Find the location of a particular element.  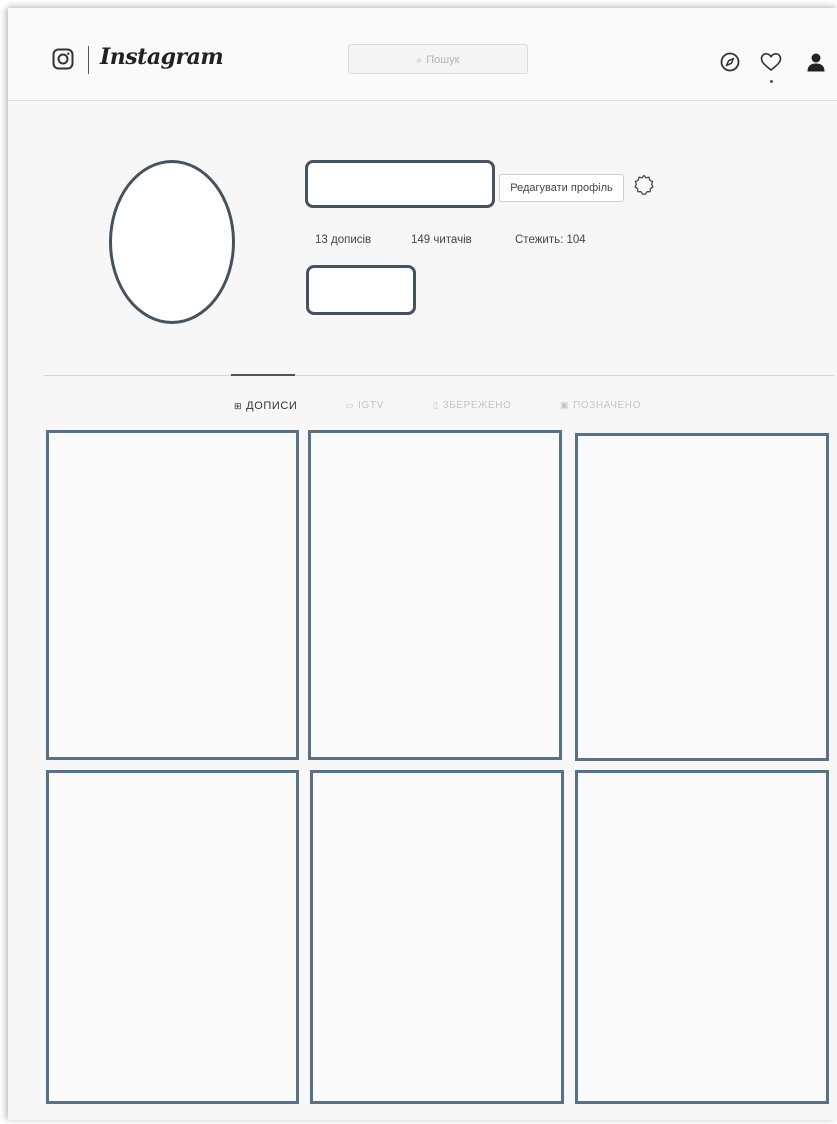

top-navigation-bar: Instagram ⌕ Пошук is located at coordinates (422, 54).